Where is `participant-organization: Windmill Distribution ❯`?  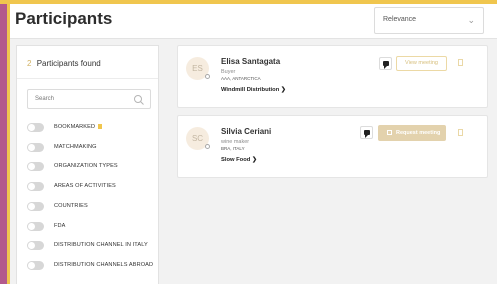
participant-organization: Windmill Distribution ❯ is located at coordinates (253, 90).